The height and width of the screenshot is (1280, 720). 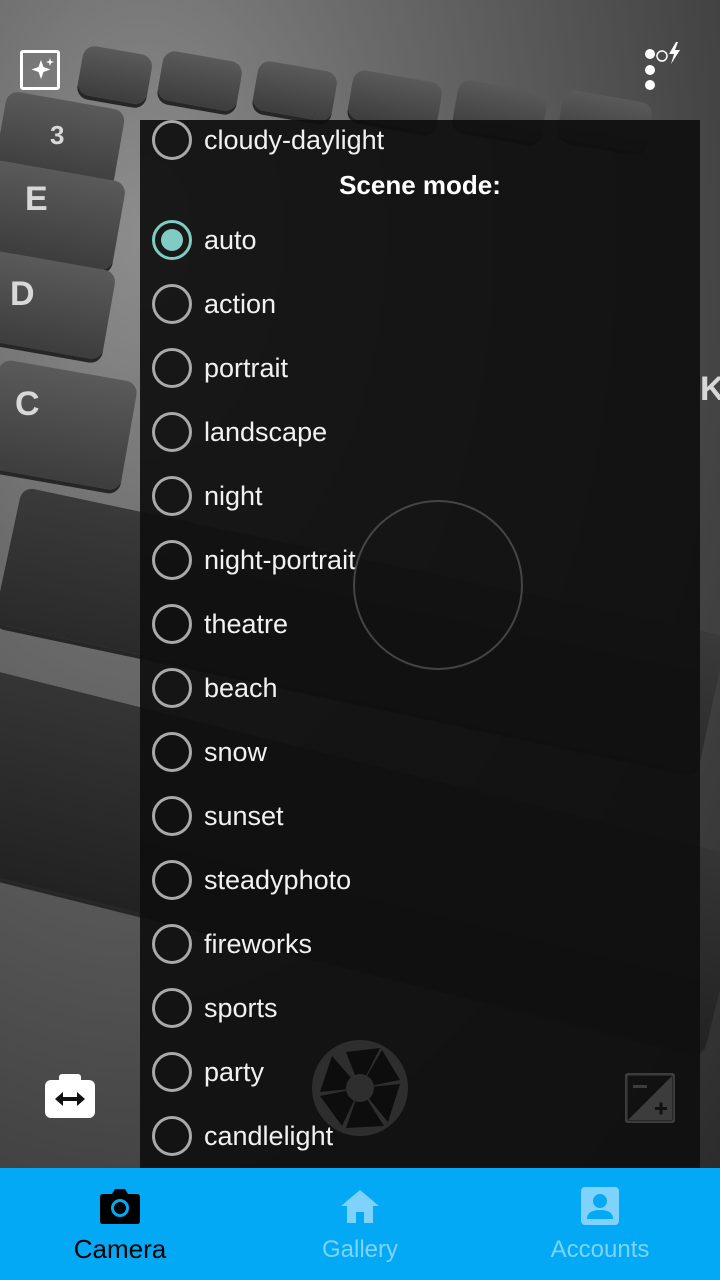 What do you see at coordinates (172, 240) in the screenshot?
I see `radio-button-selected` at bounding box center [172, 240].